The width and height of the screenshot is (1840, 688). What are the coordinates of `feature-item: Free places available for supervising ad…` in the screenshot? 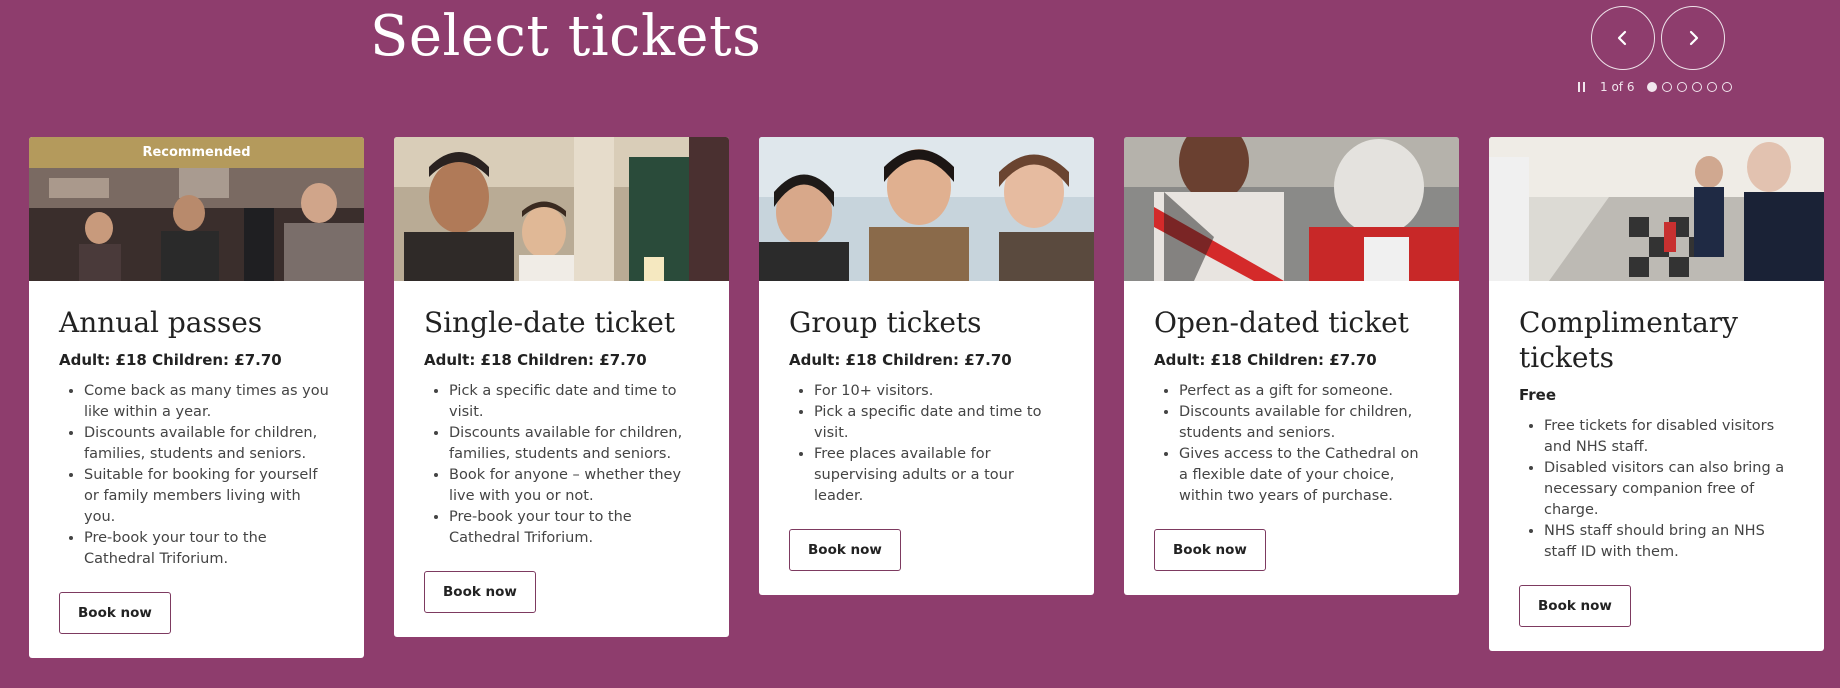 It's located at (939, 475).